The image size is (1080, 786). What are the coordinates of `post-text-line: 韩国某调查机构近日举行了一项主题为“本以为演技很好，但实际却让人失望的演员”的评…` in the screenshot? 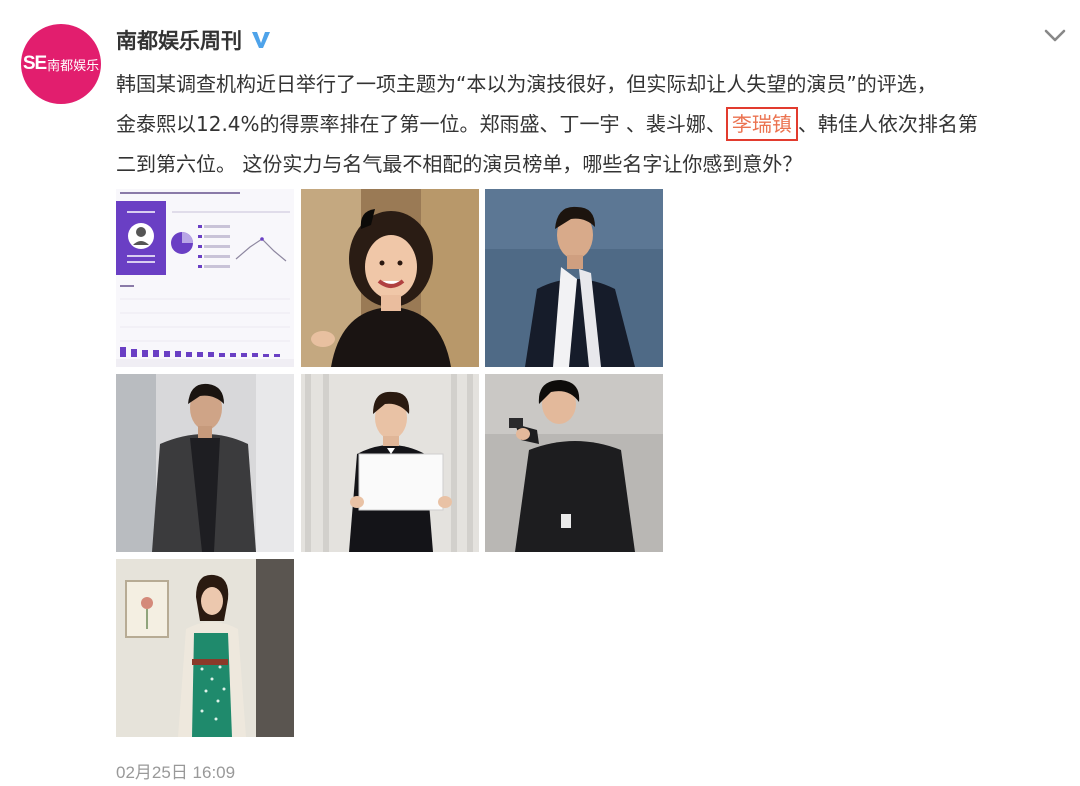 It's located at (526, 84).